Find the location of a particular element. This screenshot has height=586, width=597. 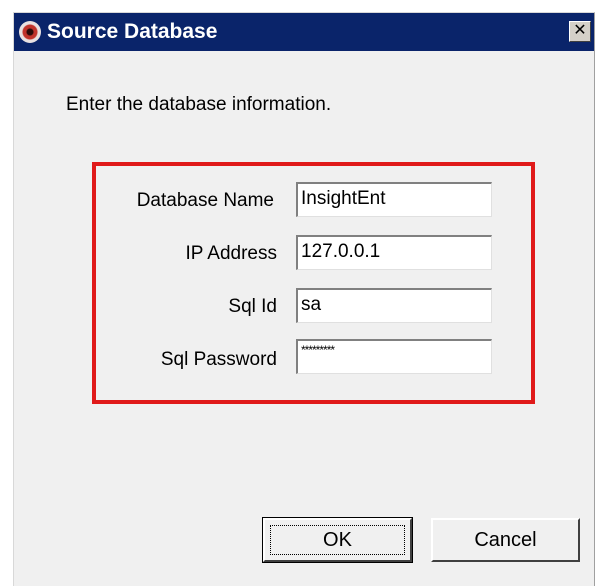

ok-button: OK is located at coordinates (337, 540).